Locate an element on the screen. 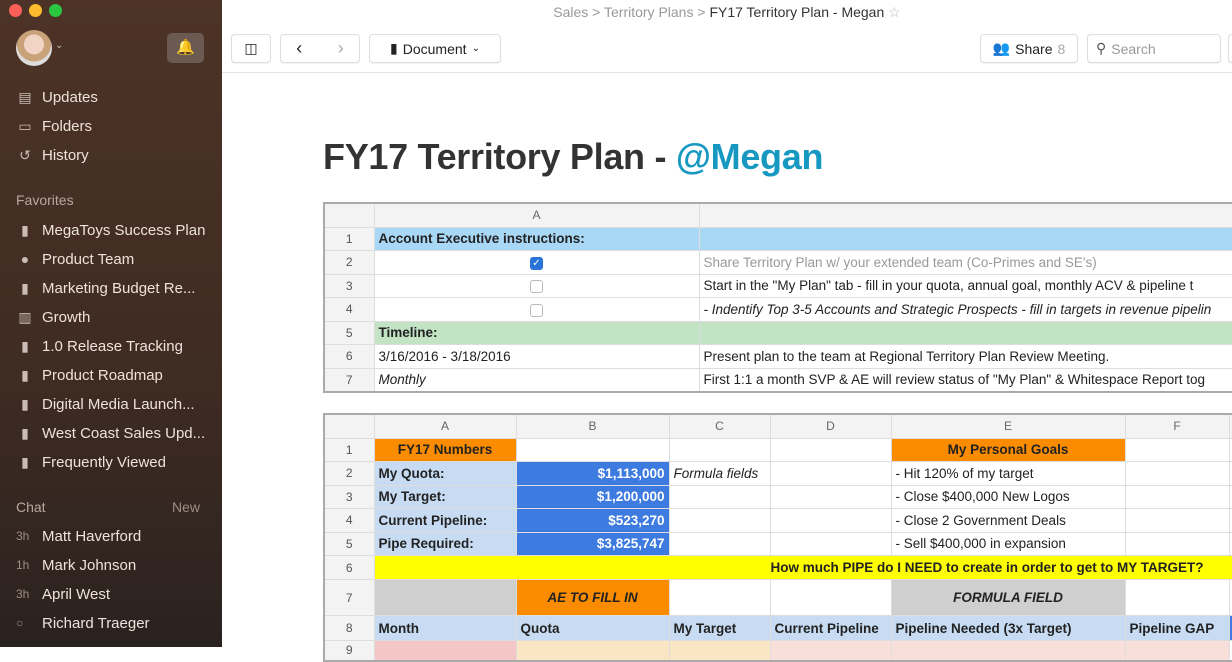 Image resolution: width=1232 pixels, height=662 pixels. forward-button: › is located at coordinates (341, 48).